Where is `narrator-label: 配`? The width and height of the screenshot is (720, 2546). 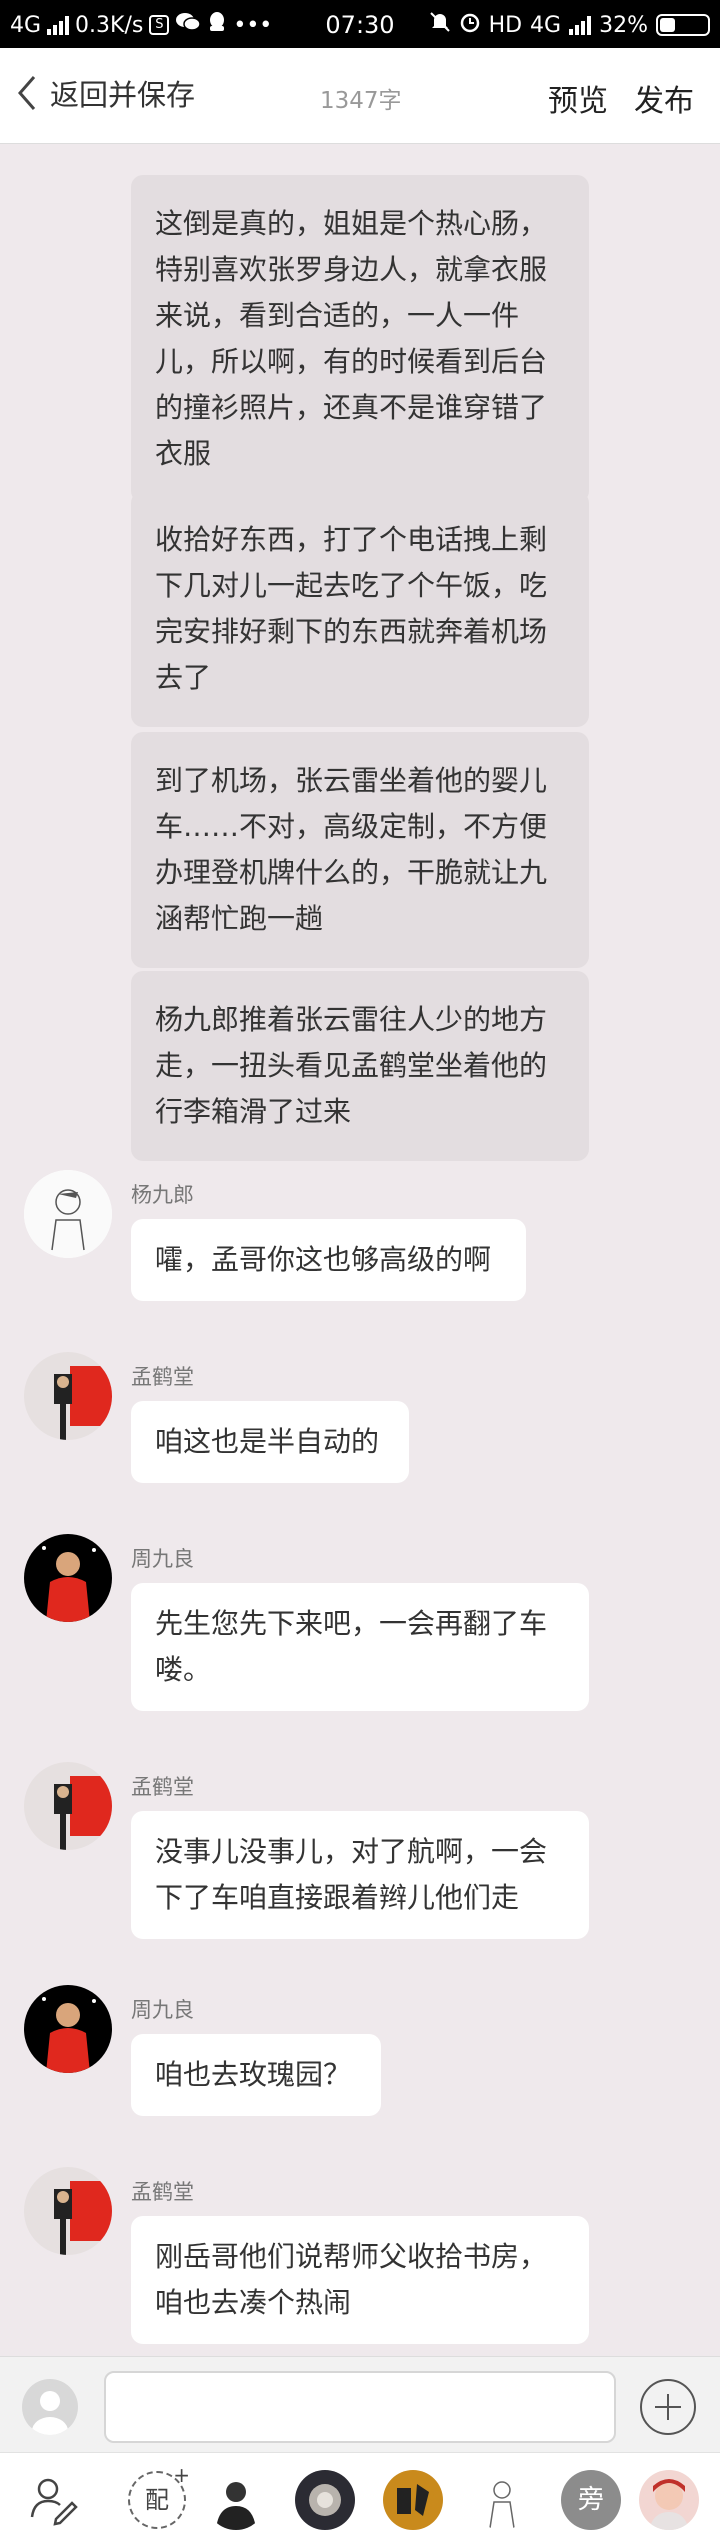 narrator-label: 配 is located at coordinates (157, 2500).